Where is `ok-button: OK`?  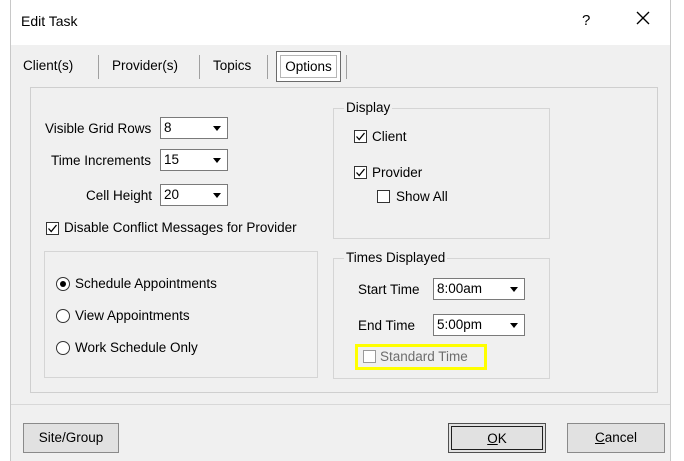 ok-button: OK is located at coordinates (497, 438).